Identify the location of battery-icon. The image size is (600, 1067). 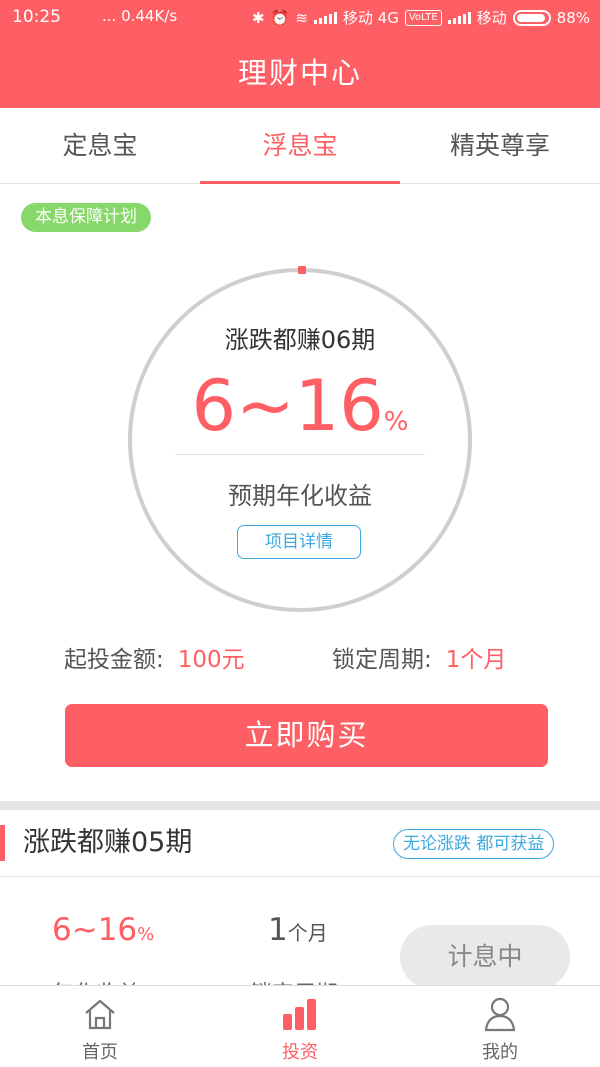
(531, 17).